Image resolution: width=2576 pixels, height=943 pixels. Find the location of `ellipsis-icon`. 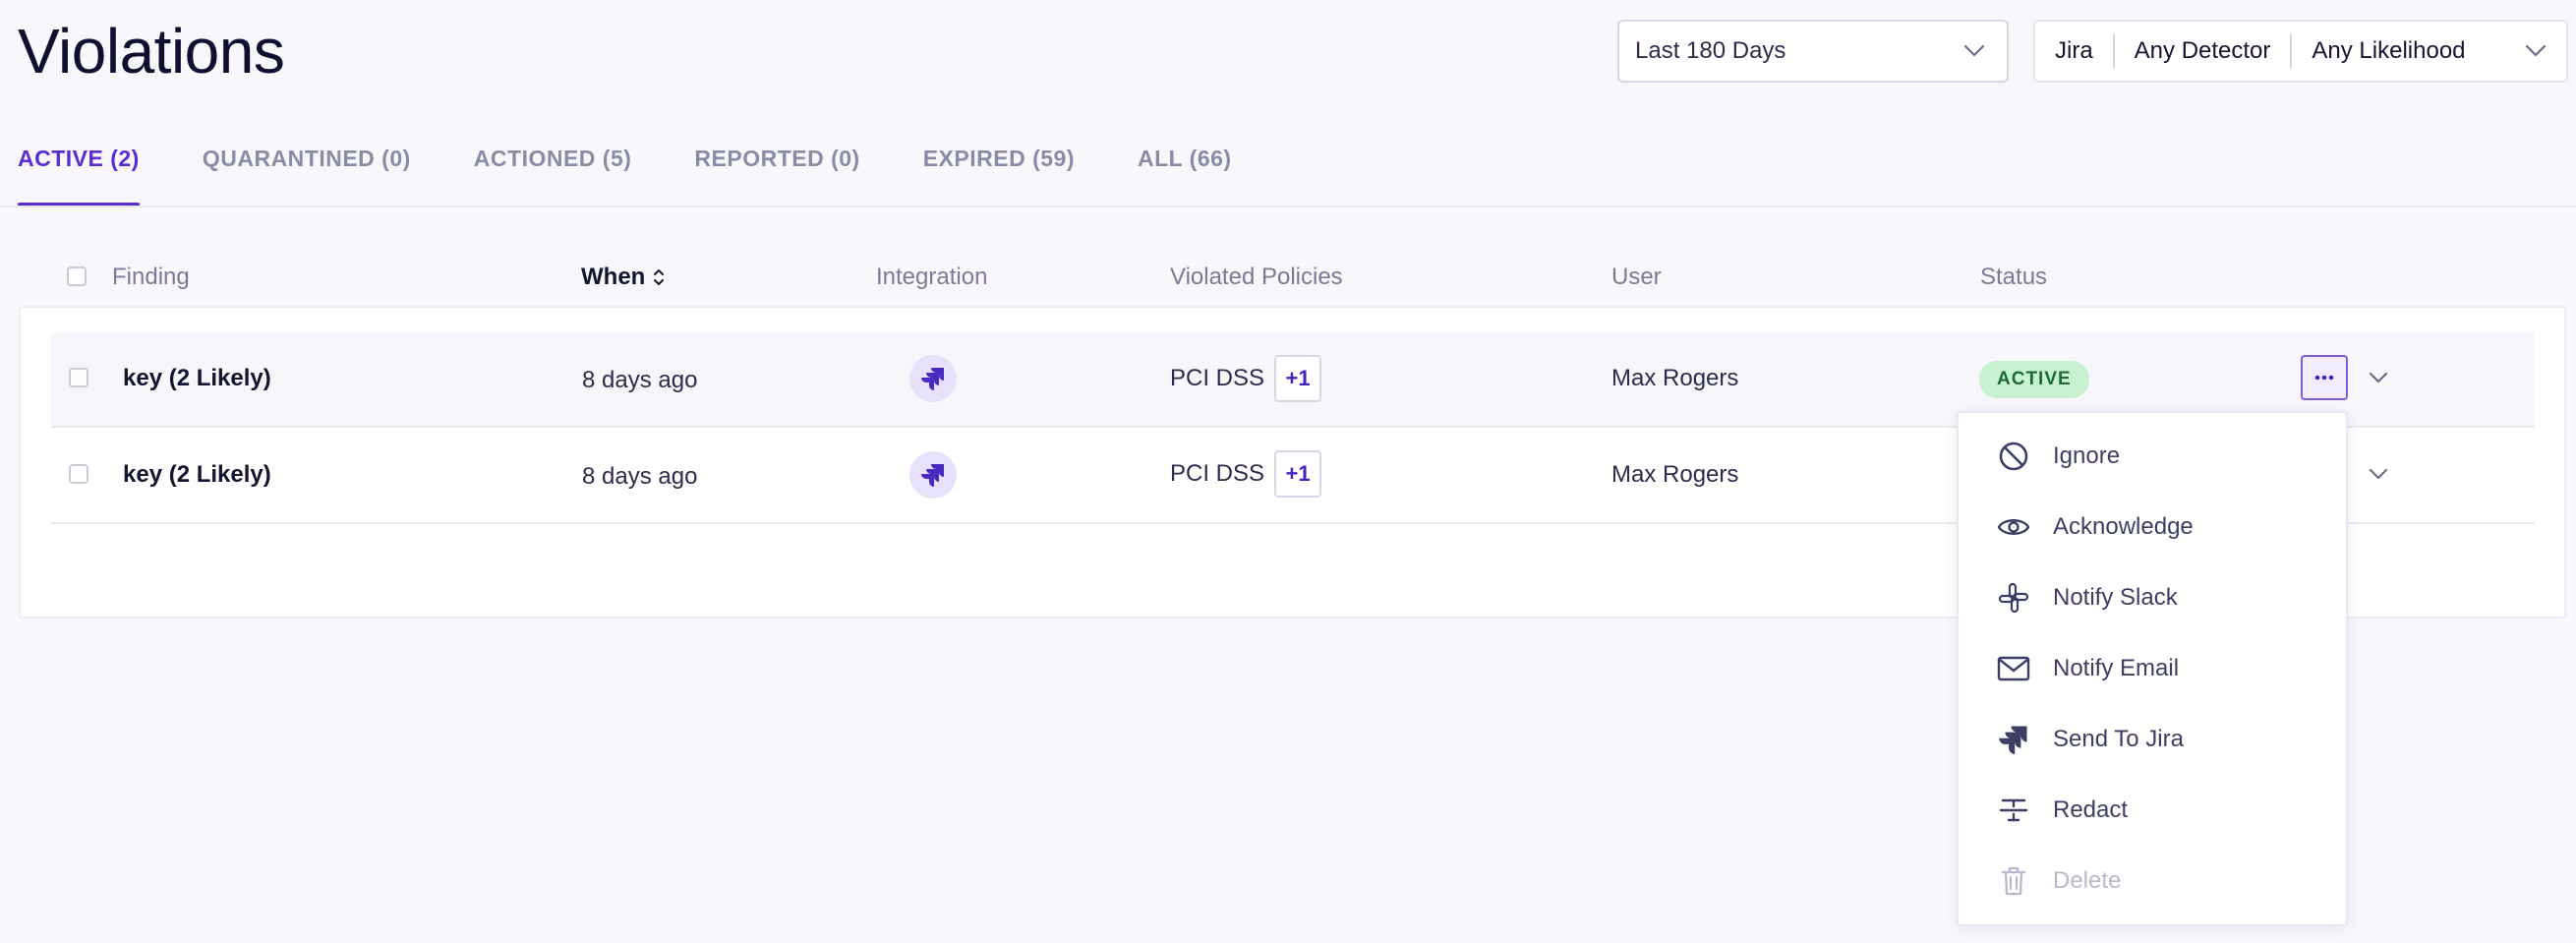

ellipsis-icon is located at coordinates (2324, 378).